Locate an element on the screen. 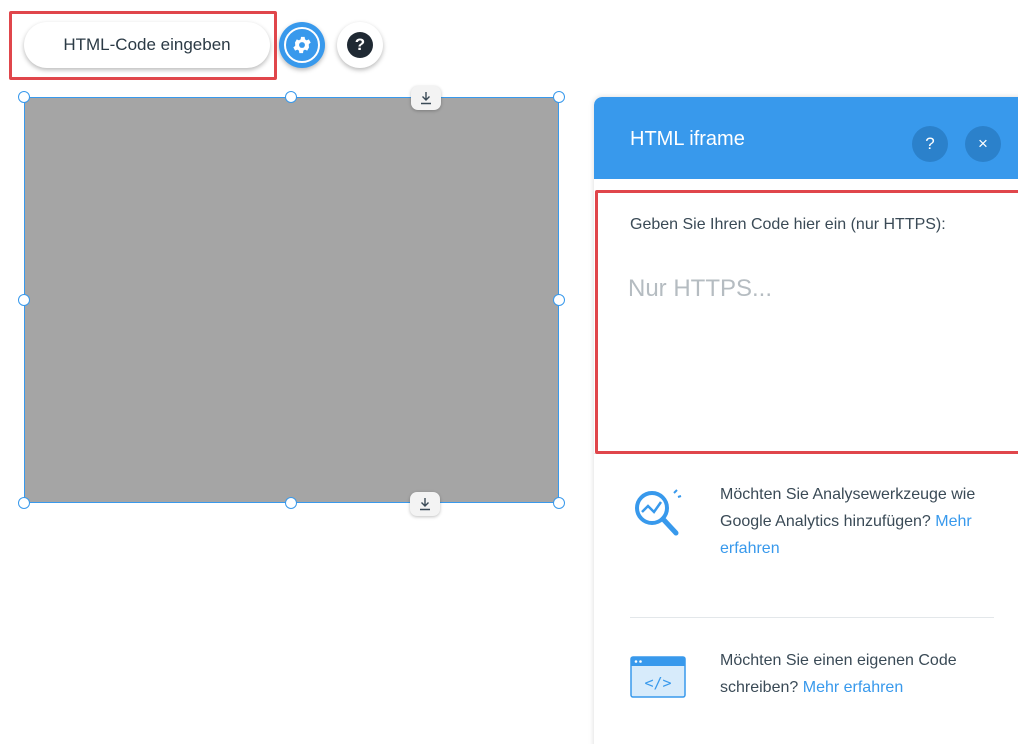 The width and height of the screenshot is (1018, 744). resize-handle-bottom is located at coordinates (291, 503).